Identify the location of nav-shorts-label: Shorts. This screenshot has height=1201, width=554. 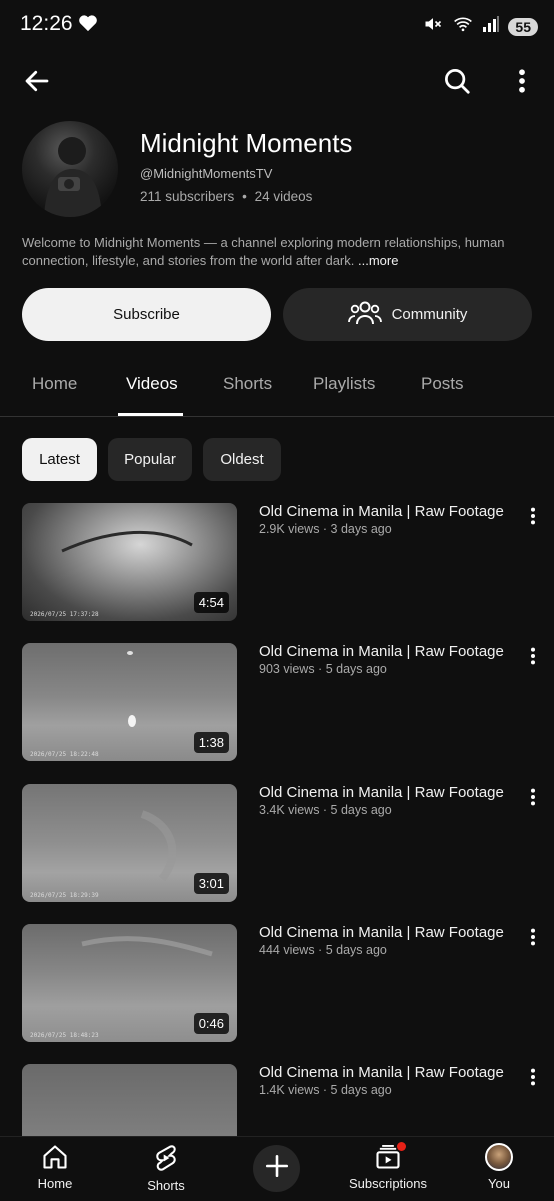
(166, 1185).